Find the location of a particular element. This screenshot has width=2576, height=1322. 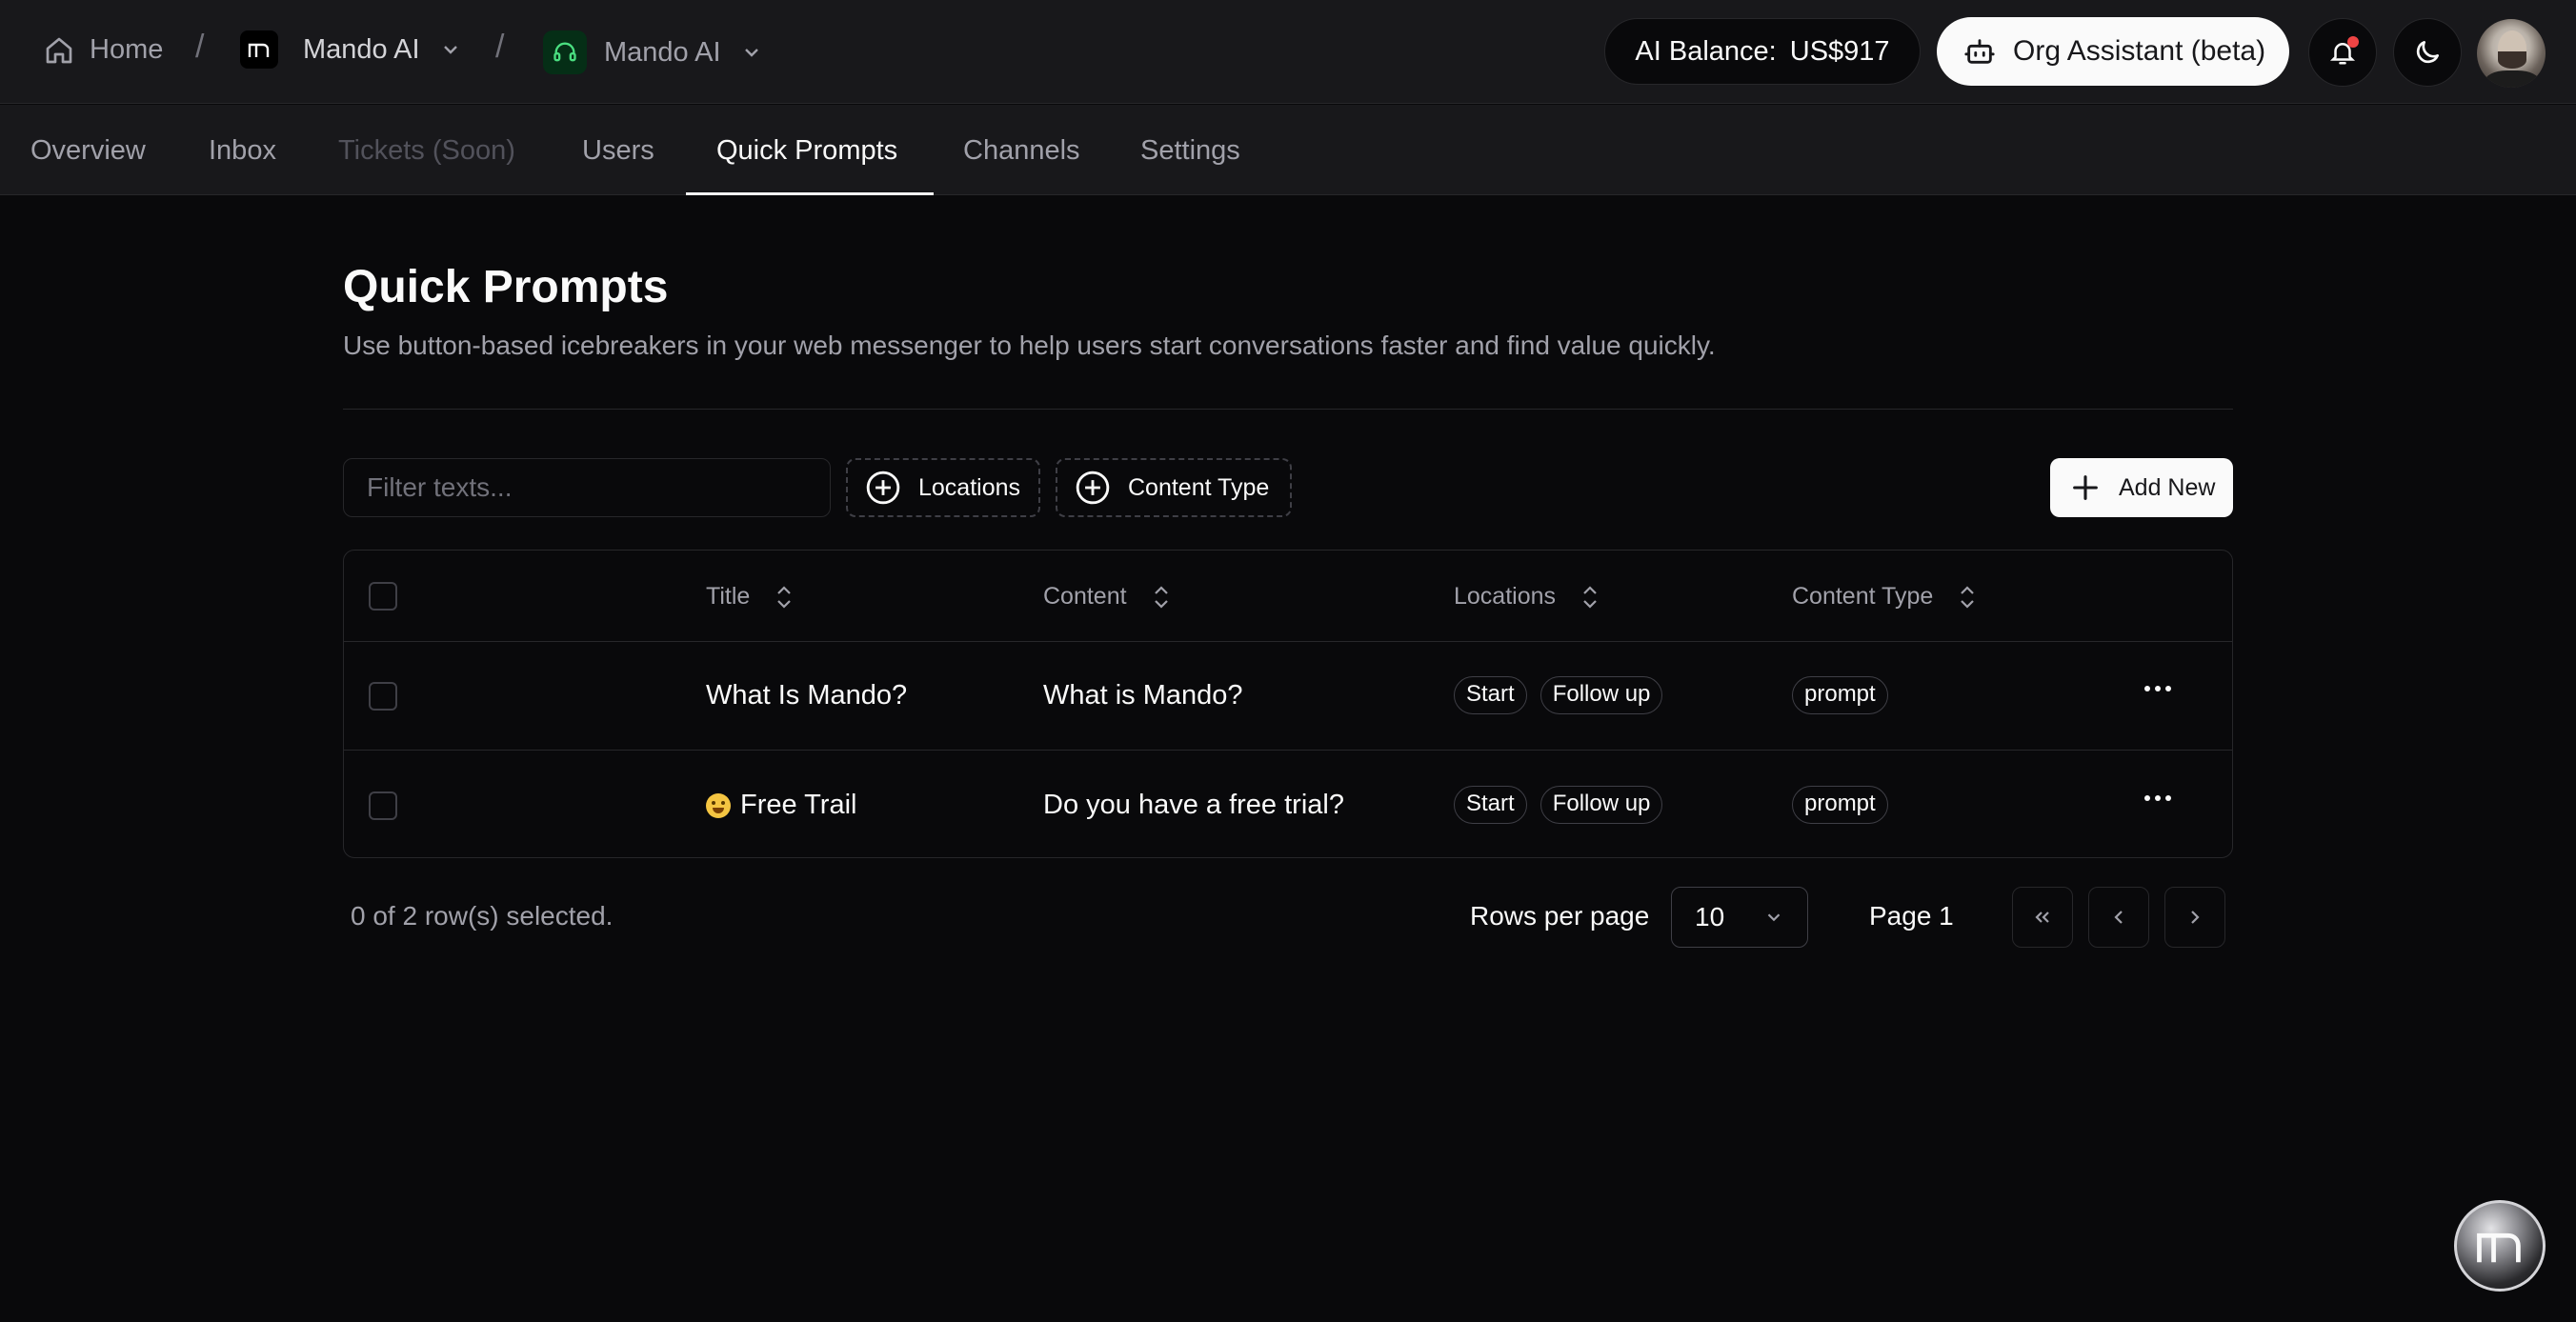

tab-tickets: Tickets (Soon) is located at coordinates (426, 151).